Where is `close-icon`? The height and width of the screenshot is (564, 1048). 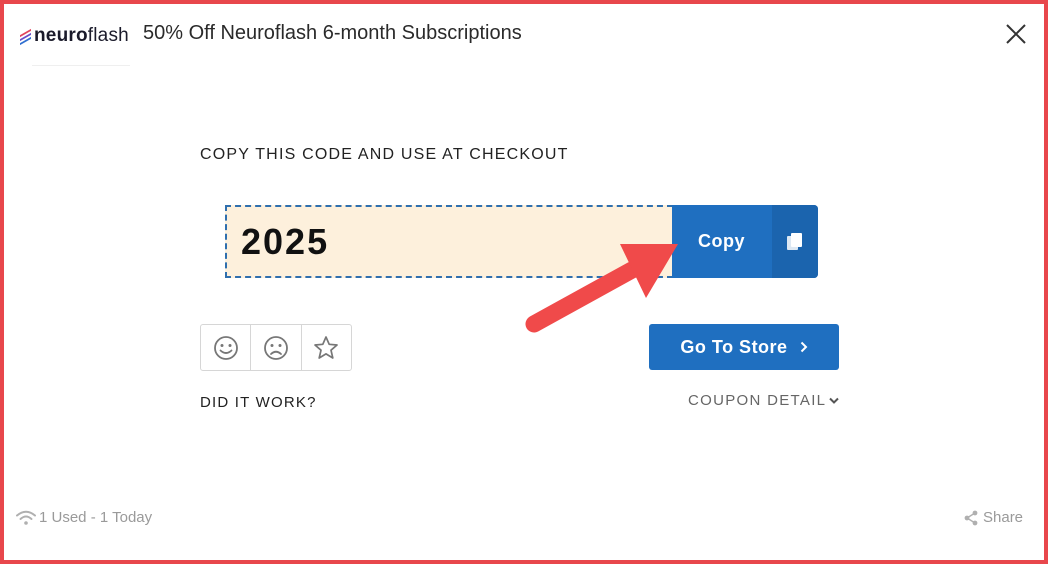
close-icon is located at coordinates (1016, 34).